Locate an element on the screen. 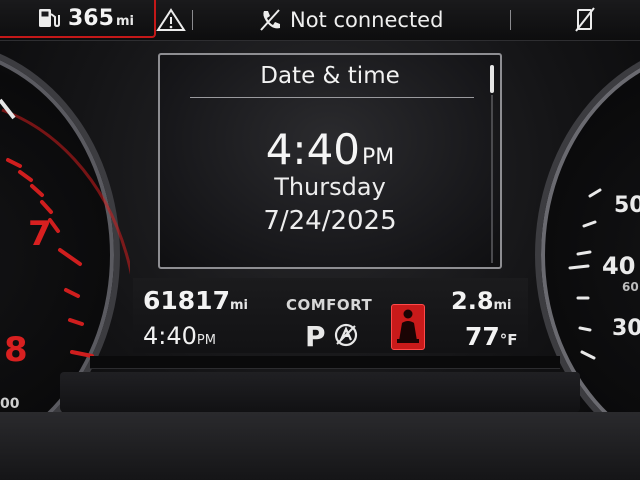 The image size is (640, 480). weekday-label: Thursday is located at coordinates (330, 187).